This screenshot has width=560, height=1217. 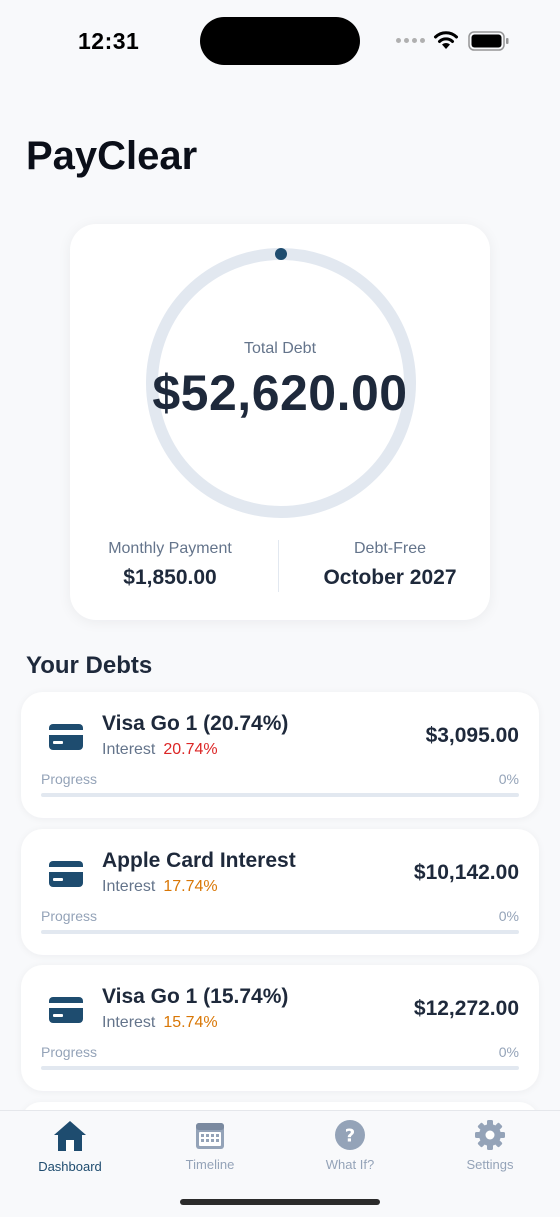 What do you see at coordinates (280, 1202) in the screenshot?
I see `home-indicator` at bounding box center [280, 1202].